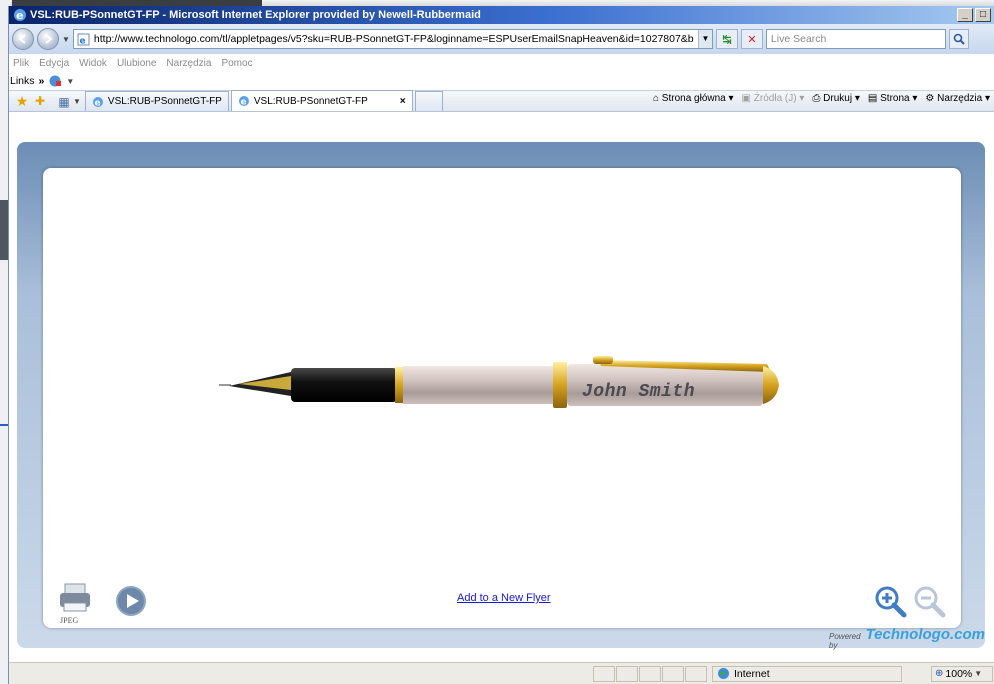 The width and height of the screenshot is (994, 684). What do you see at coordinates (188, 63) in the screenshot?
I see `menu-item-narzedzia: Narzędzia` at bounding box center [188, 63].